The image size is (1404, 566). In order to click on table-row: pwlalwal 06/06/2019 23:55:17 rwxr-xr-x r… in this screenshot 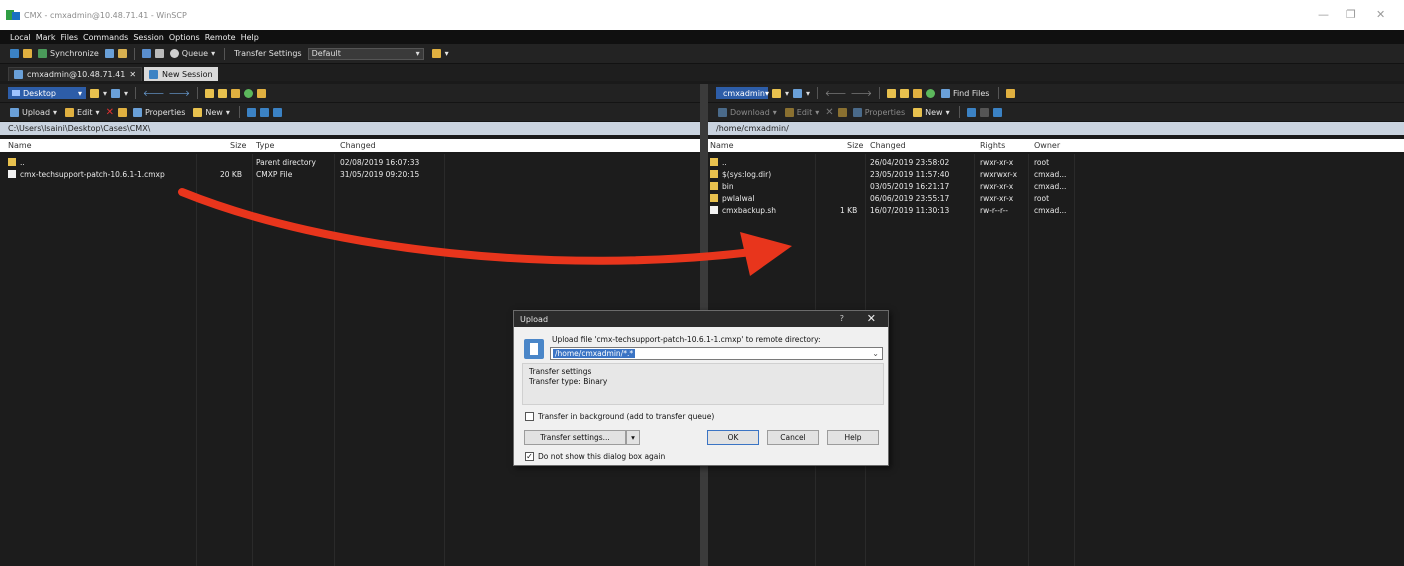, I will do `click(1056, 199)`.